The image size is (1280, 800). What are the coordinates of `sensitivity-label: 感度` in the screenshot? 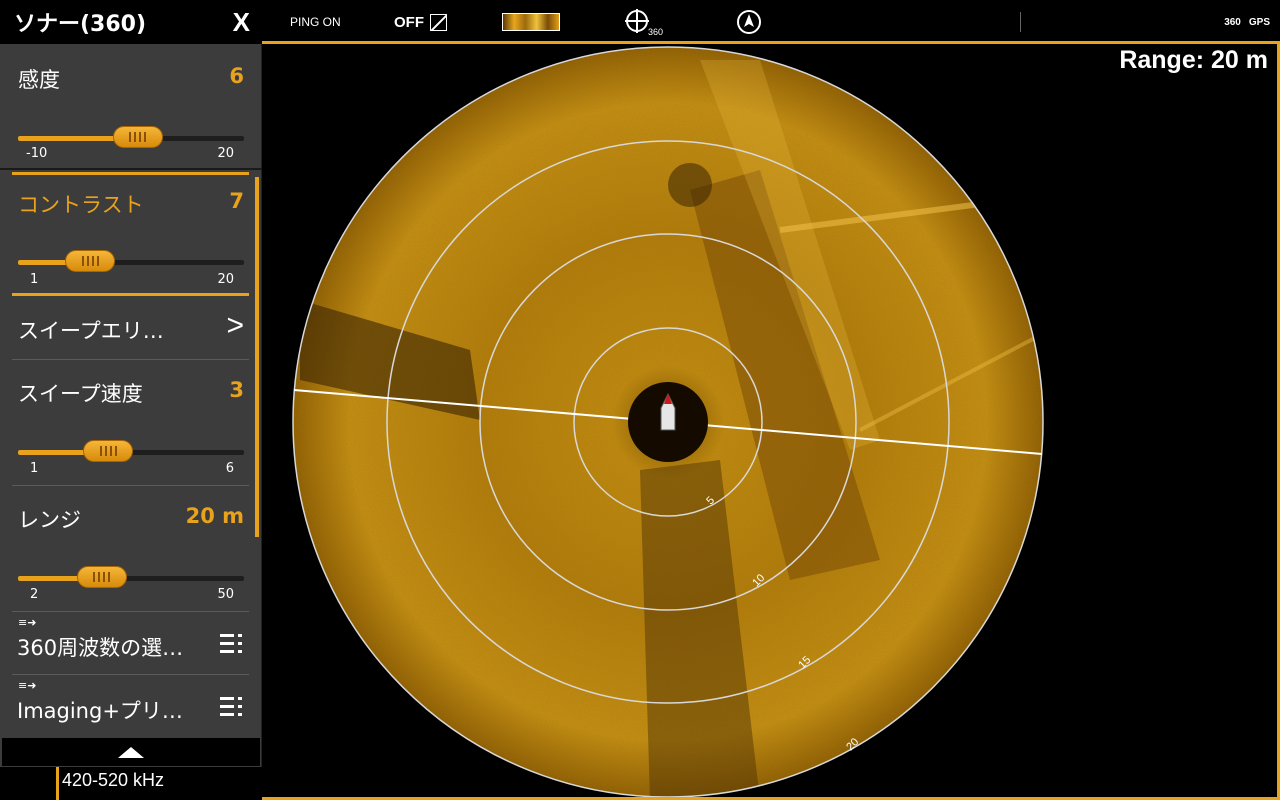 It's located at (39, 80).